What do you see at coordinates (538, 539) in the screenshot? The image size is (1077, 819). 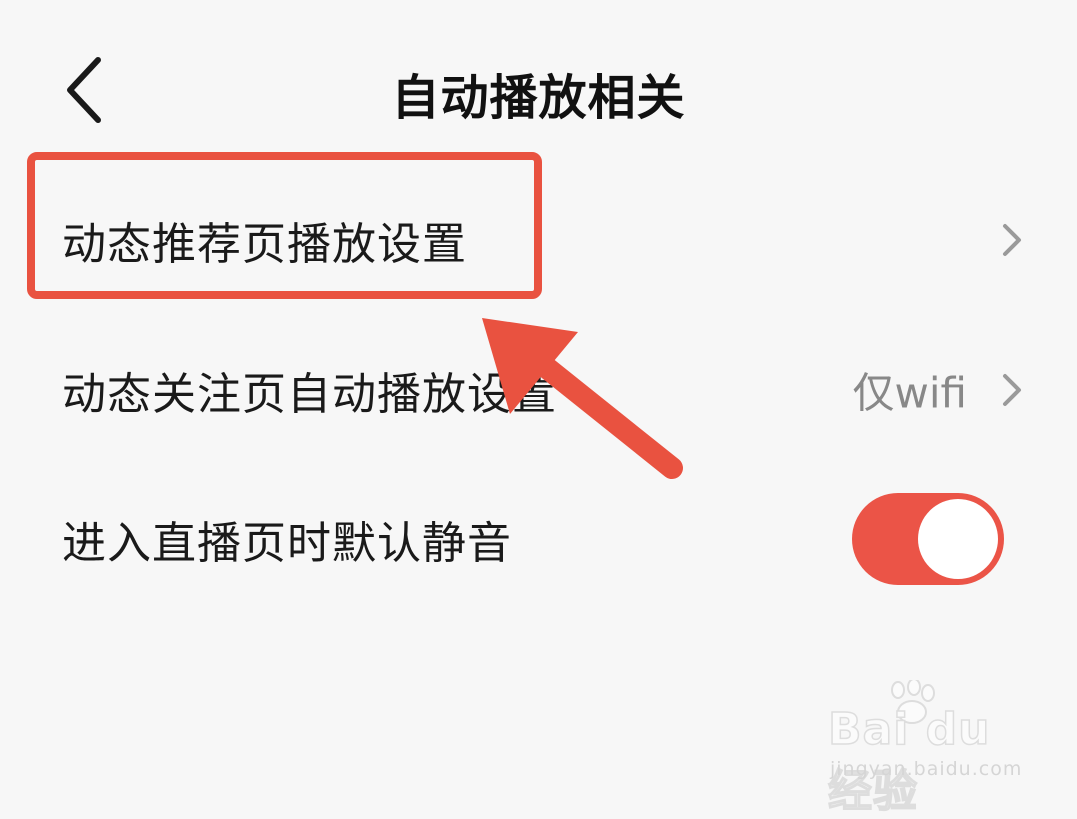 I see `setting-row-live-mute: 进入直播页时默认静音` at bounding box center [538, 539].